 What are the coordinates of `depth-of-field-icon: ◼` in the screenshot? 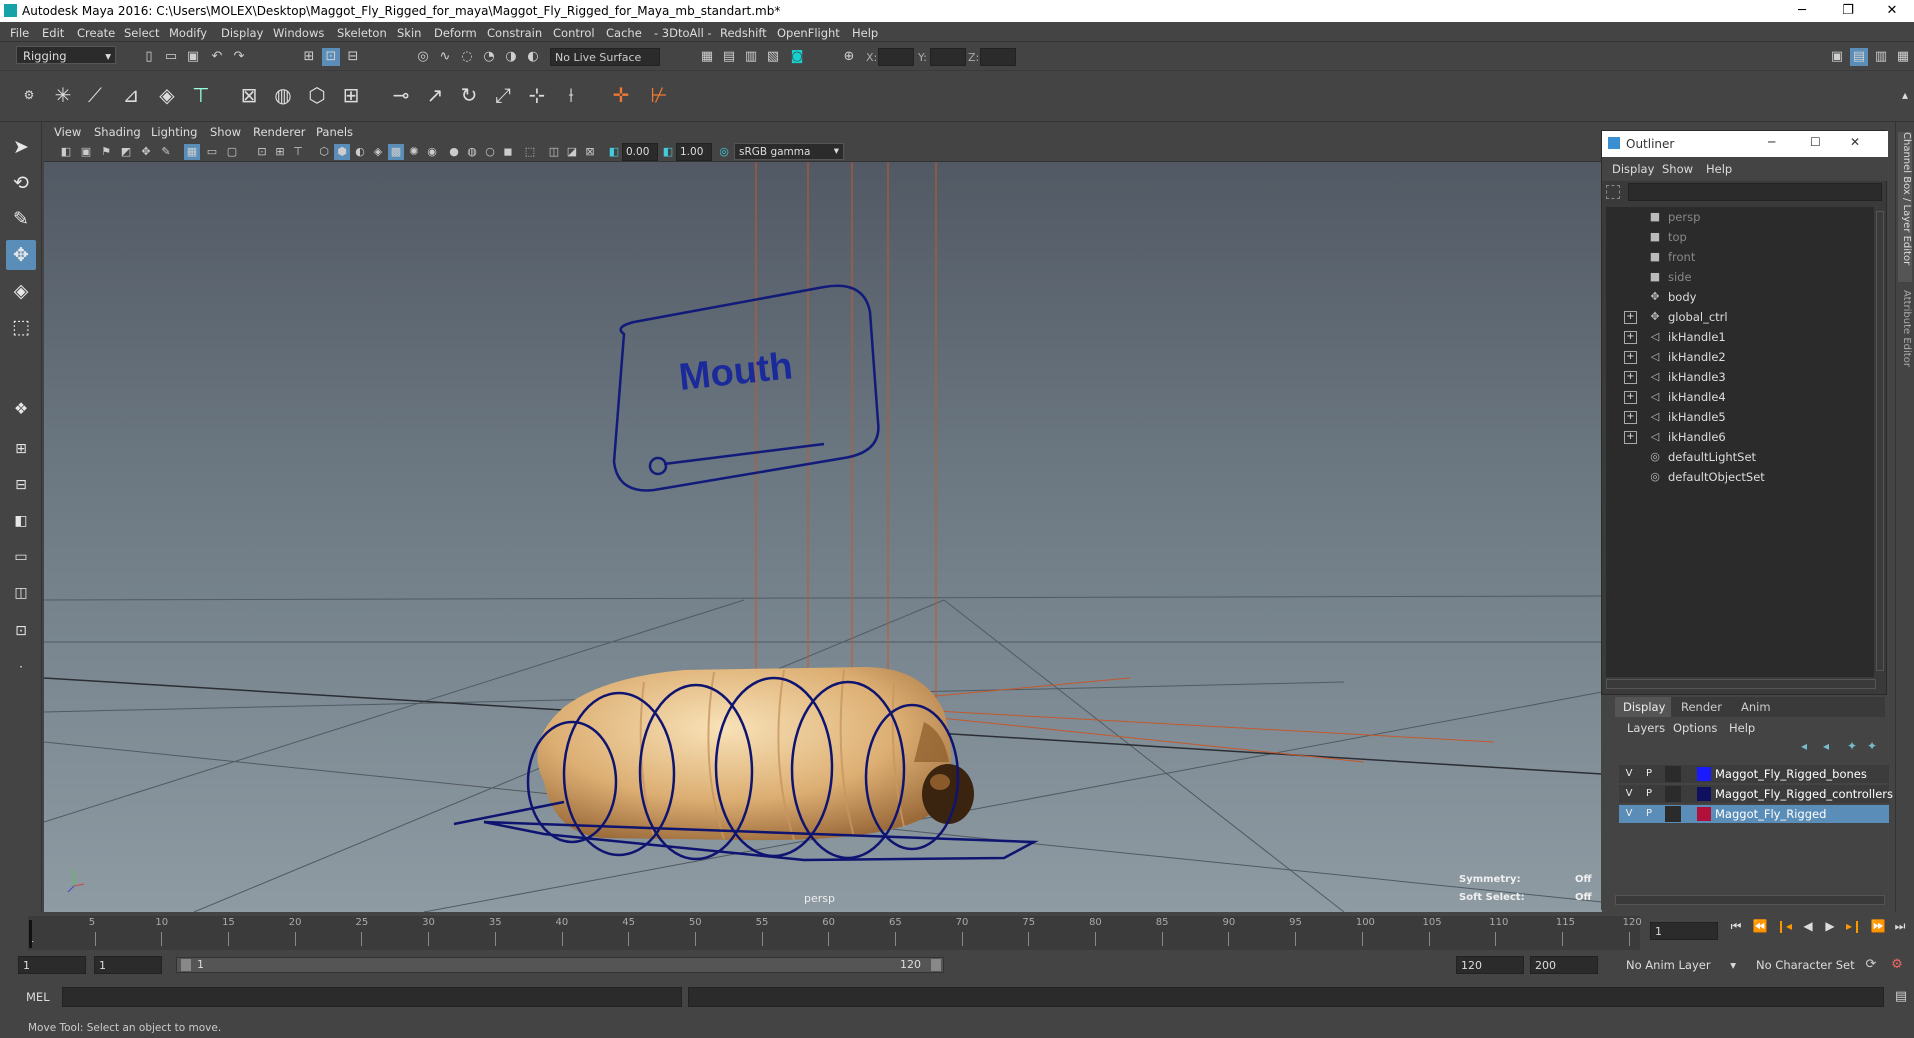 It's located at (508, 152).